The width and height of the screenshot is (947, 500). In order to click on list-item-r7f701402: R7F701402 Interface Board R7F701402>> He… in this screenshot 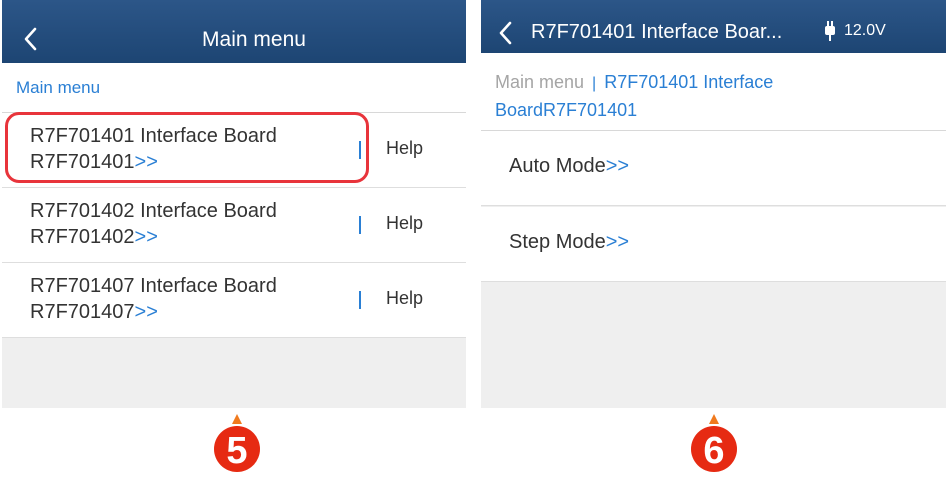, I will do `click(234, 225)`.